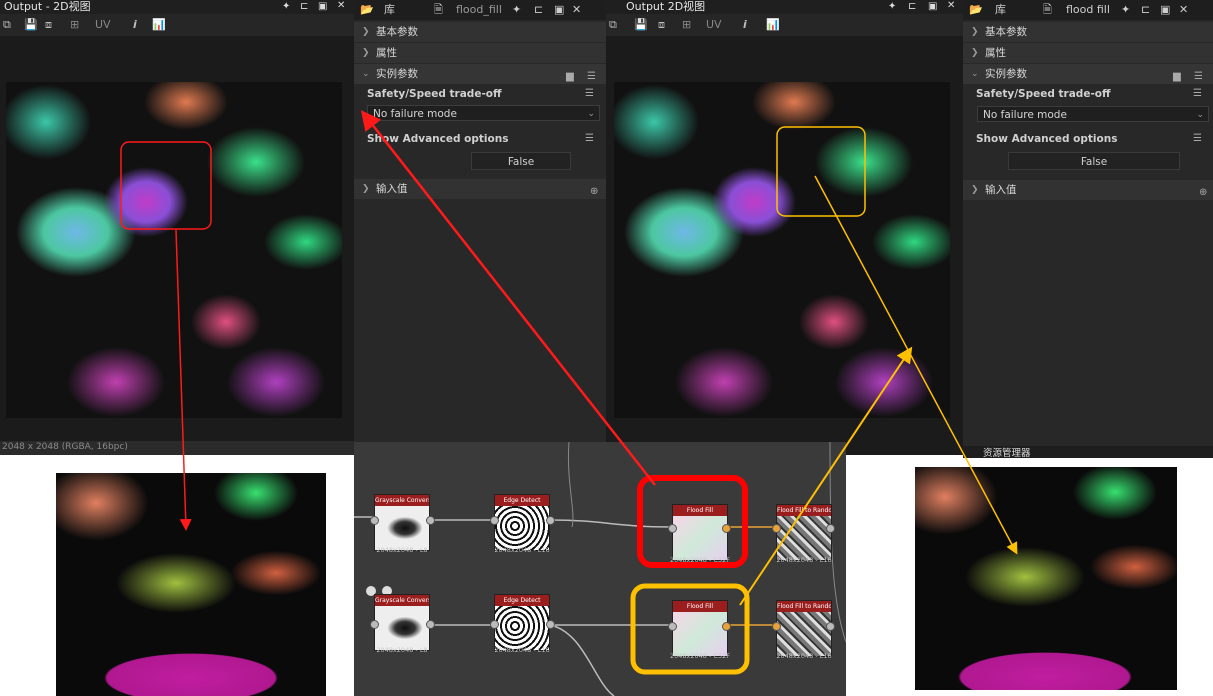 Image resolution: width=1213 pixels, height=696 pixels. I want to click on node-flood-fill-2: Flood Fill, so click(700, 628).